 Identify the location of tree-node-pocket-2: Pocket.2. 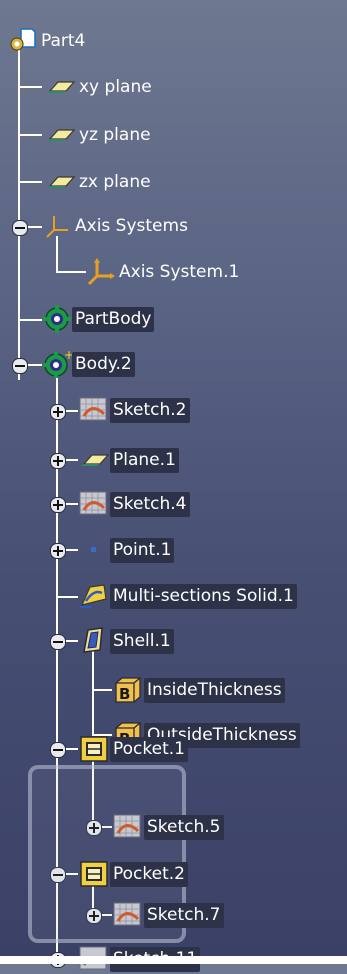
(133, 874).